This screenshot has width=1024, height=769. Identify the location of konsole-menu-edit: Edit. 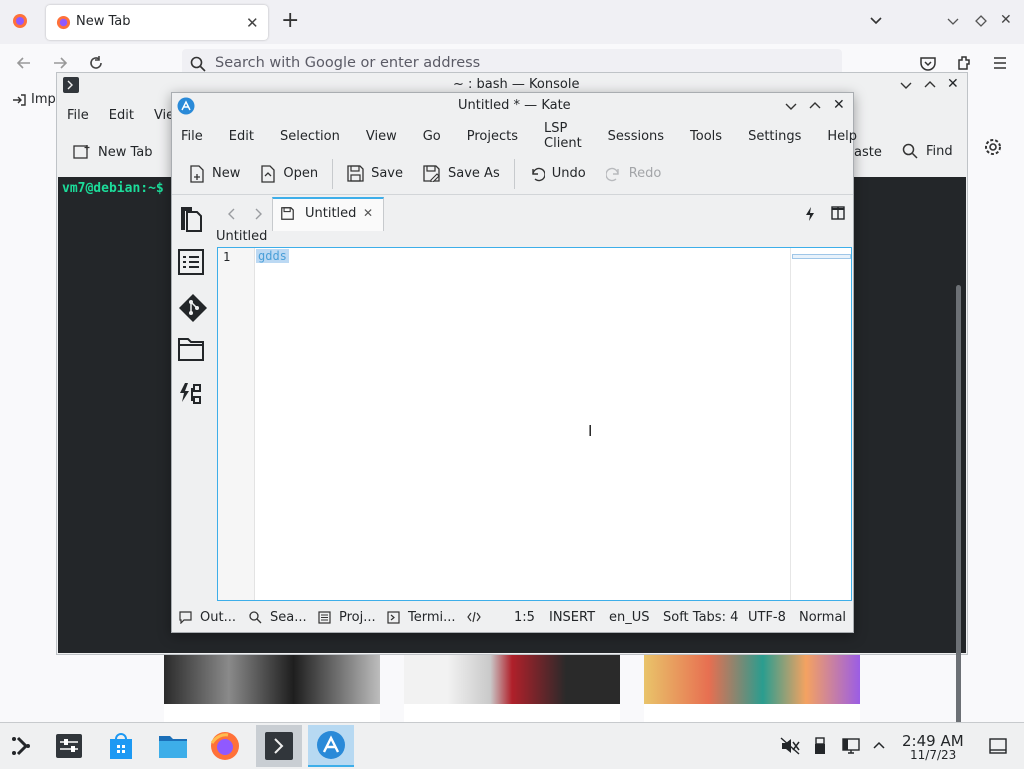
(121, 115).